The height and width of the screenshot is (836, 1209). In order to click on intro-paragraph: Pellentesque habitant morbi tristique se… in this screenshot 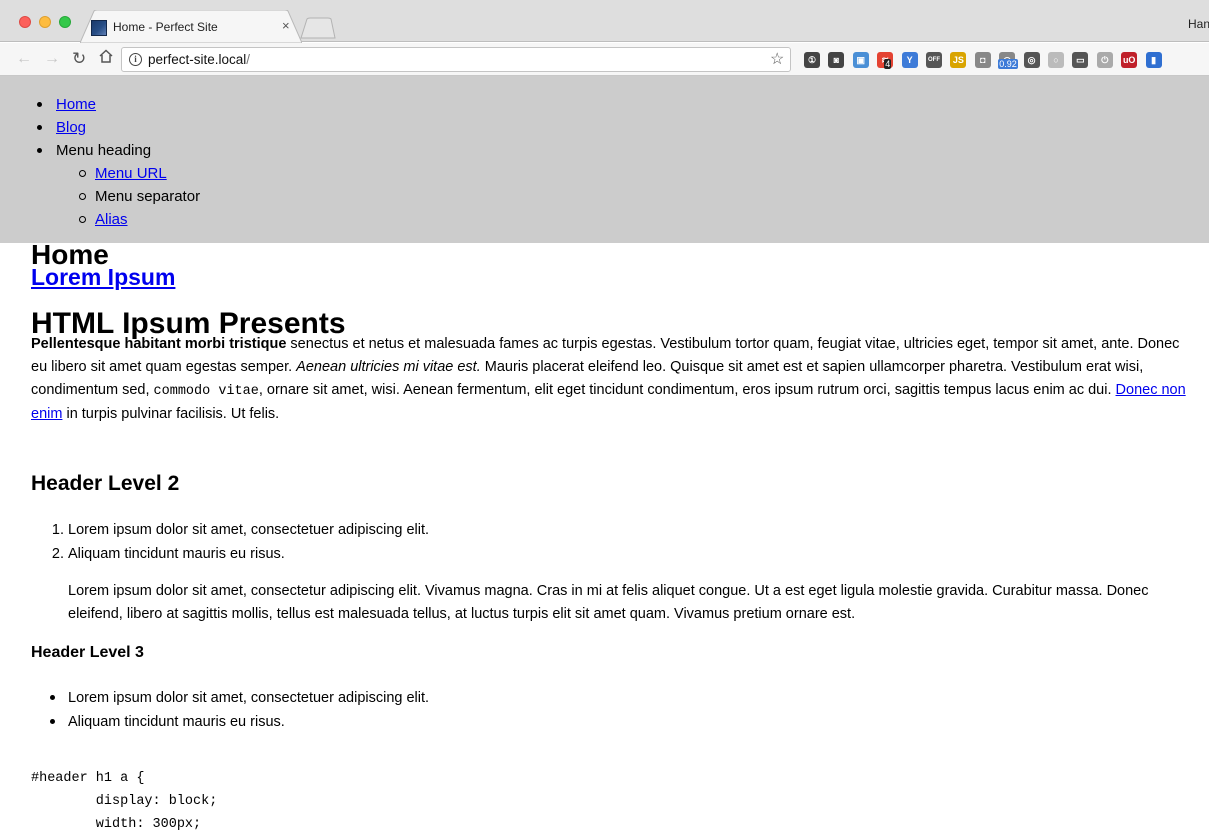, I will do `click(613, 379)`.